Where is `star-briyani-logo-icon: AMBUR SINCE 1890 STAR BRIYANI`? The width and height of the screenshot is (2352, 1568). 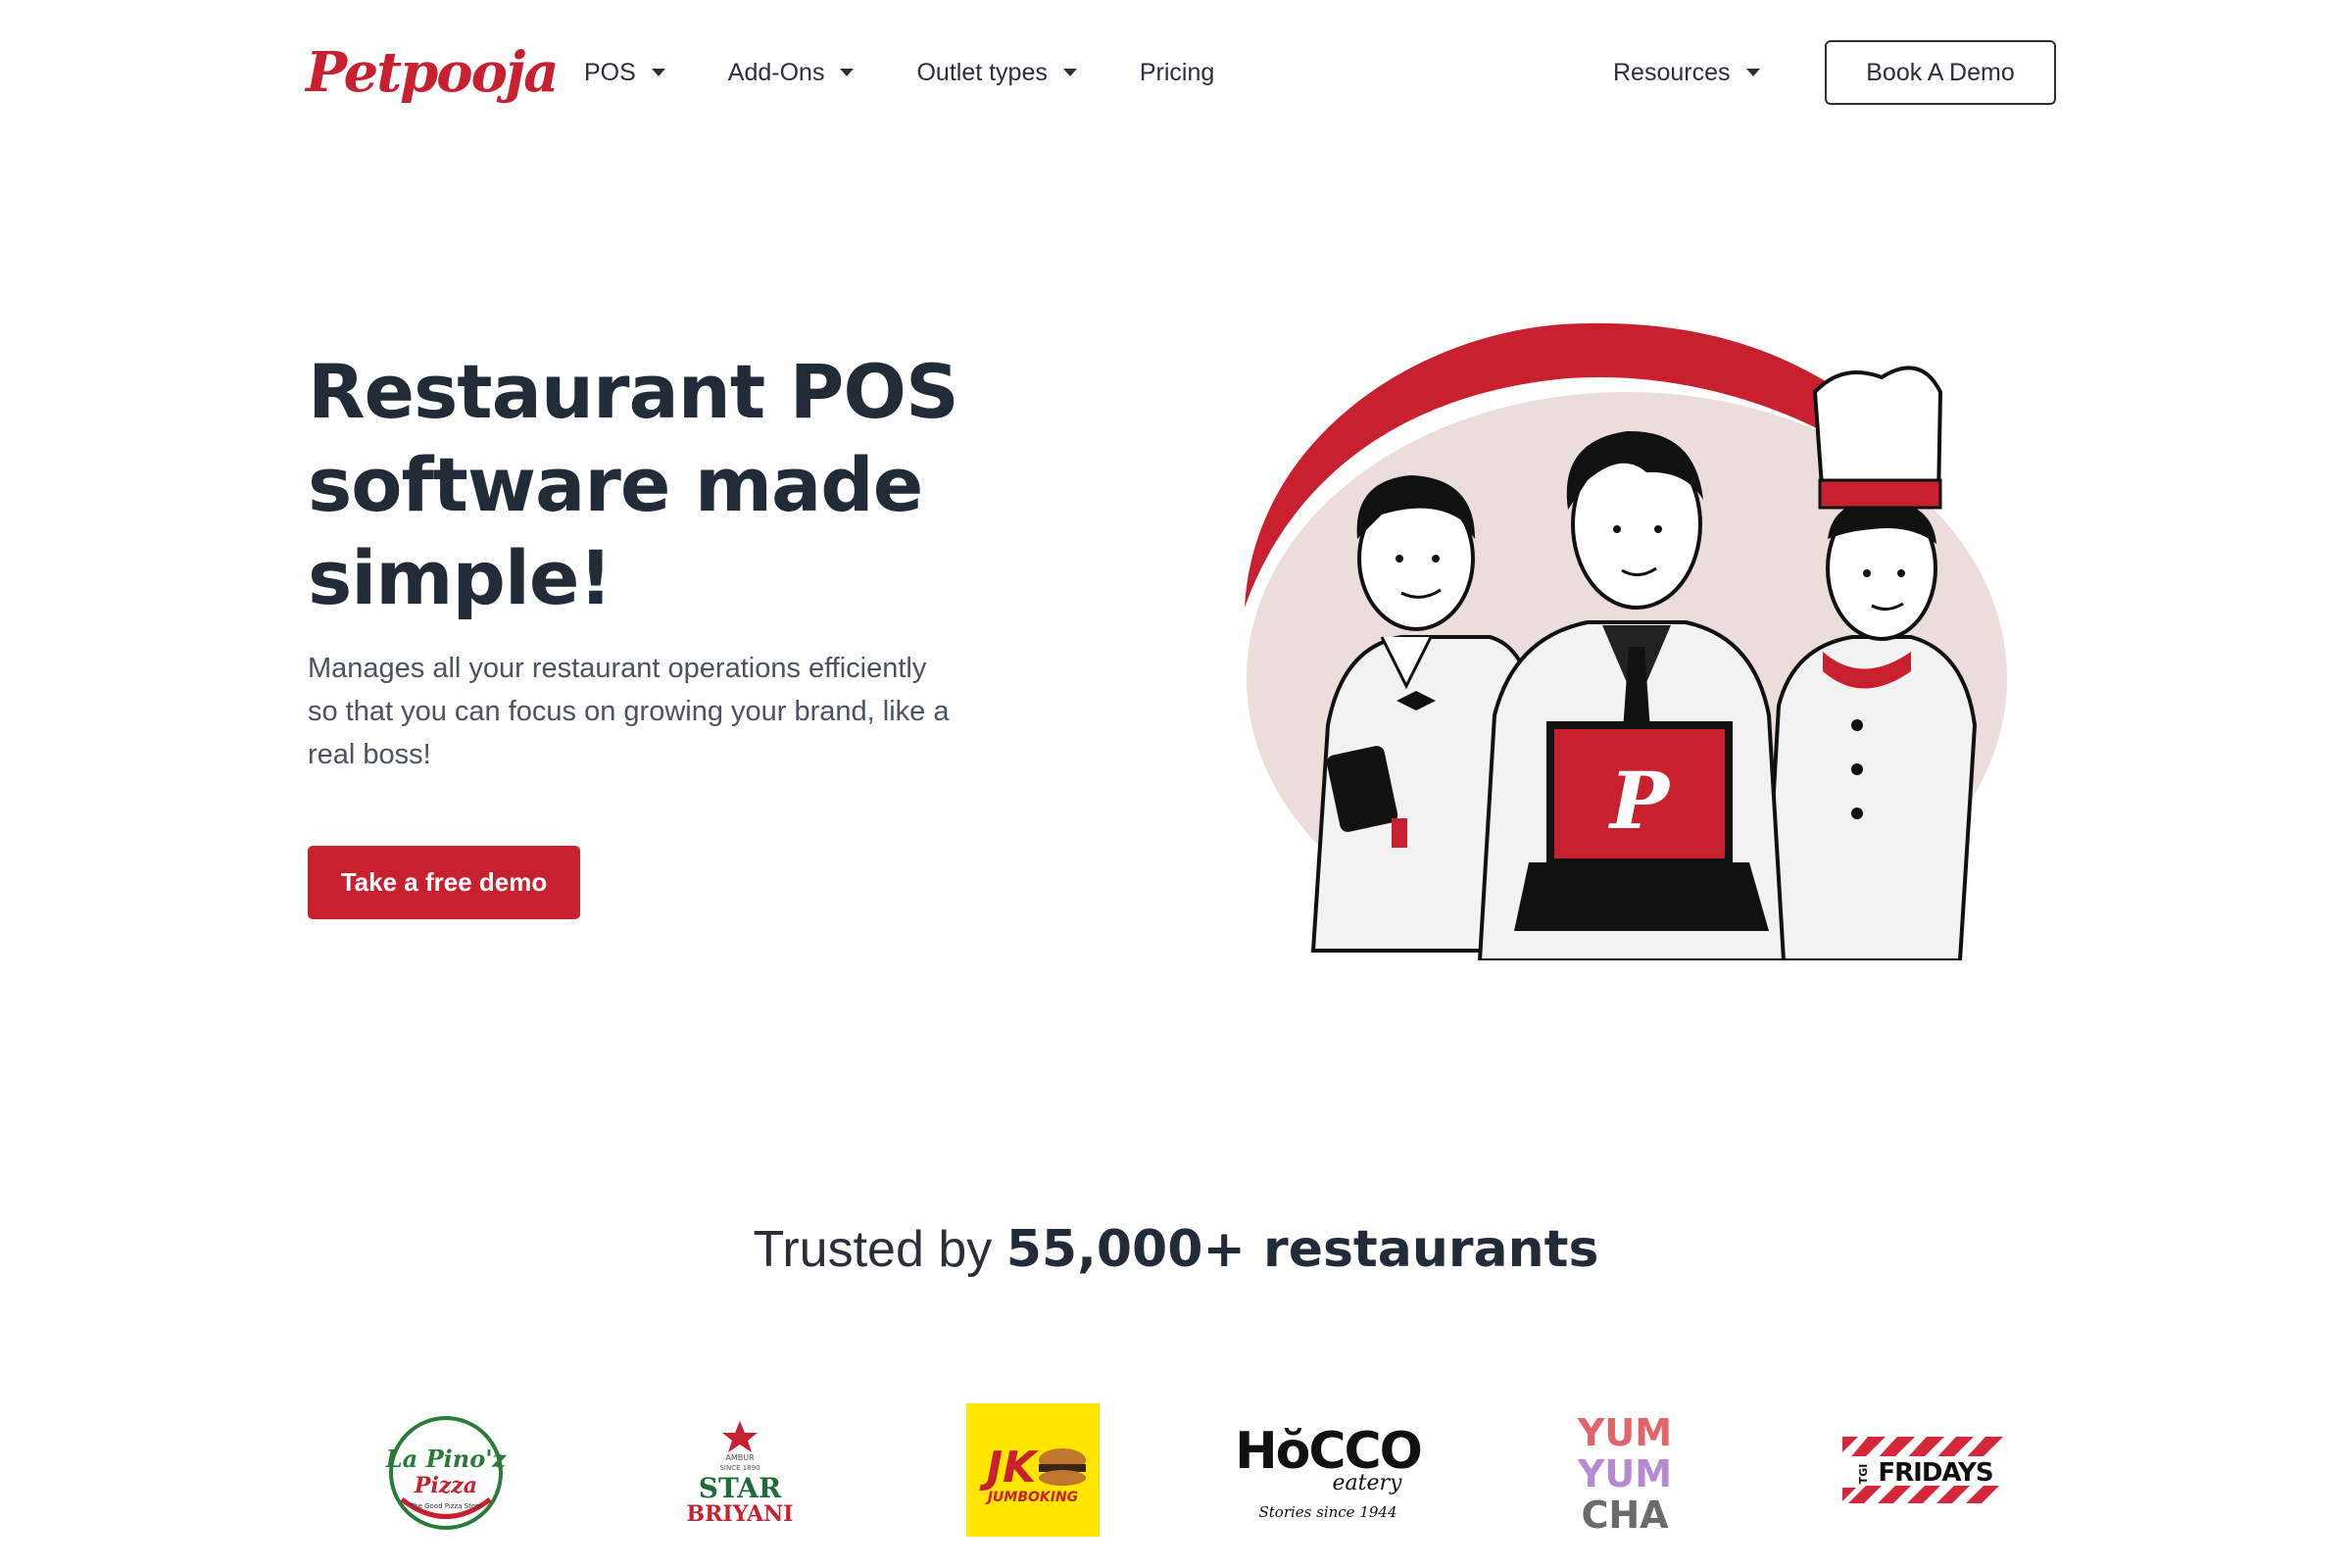
star-briyani-logo-icon: AMBUR SINCE 1890 STAR BRIYANI is located at coordinates (740, 1474).